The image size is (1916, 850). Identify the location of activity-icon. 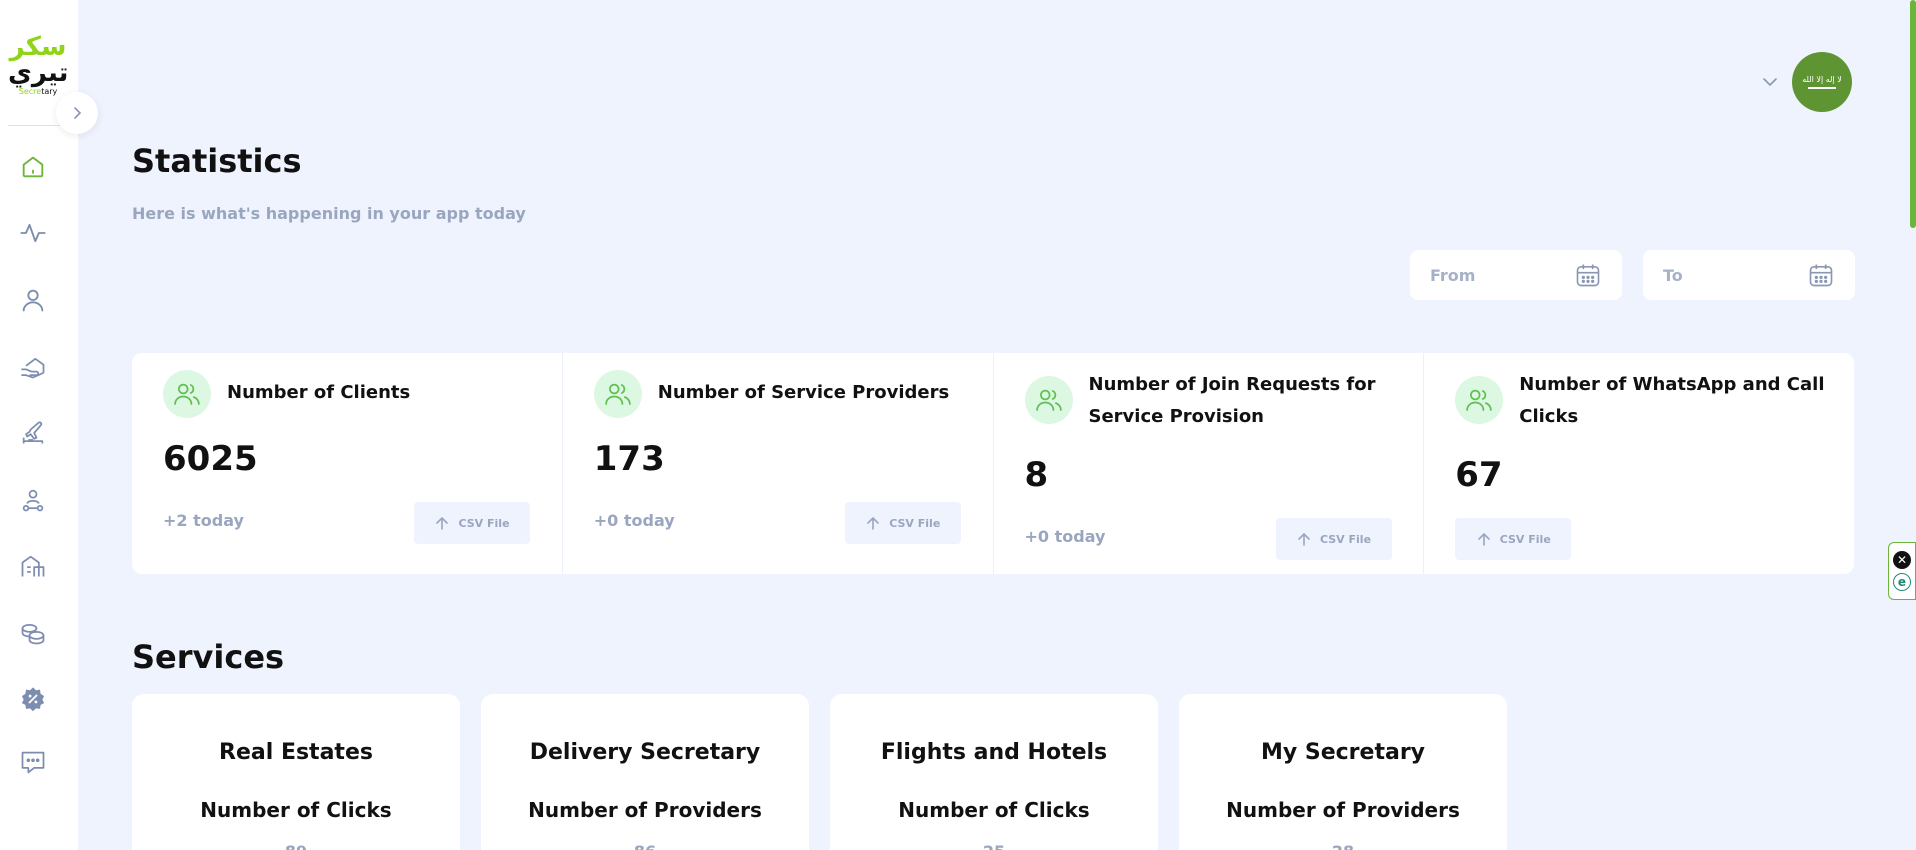
(33, 233).